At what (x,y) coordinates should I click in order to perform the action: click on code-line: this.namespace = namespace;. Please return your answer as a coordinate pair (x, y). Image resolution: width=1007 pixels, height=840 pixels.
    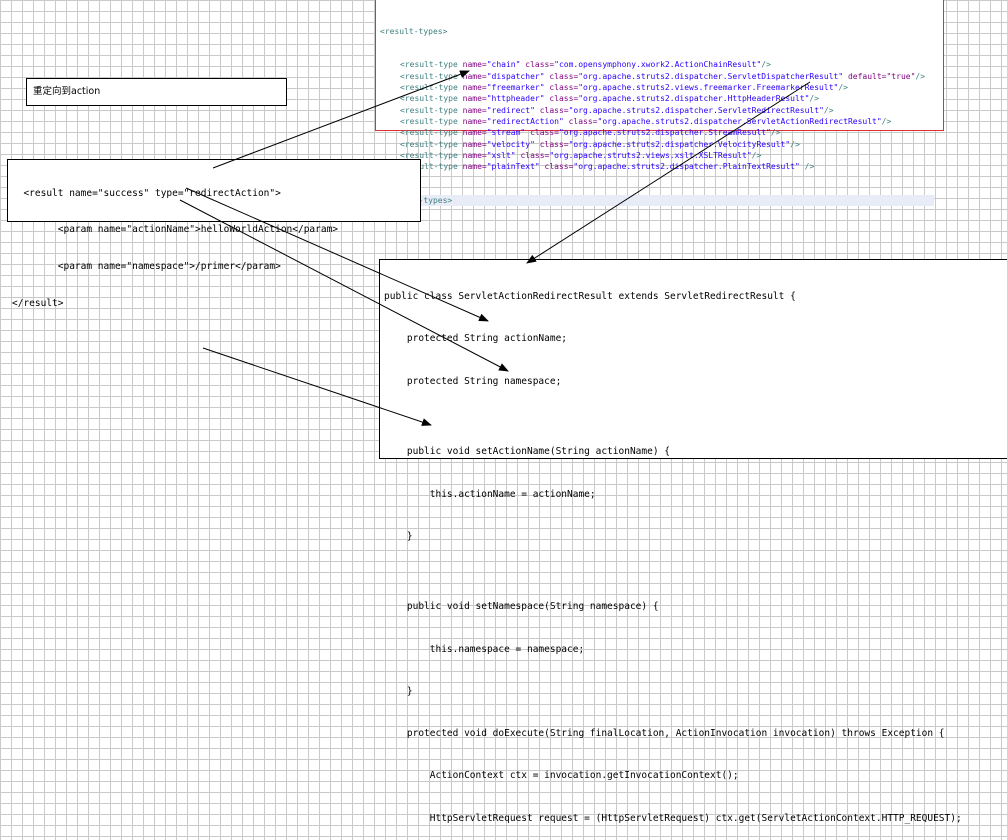
    Looking at the image, I should click on (484, 649).